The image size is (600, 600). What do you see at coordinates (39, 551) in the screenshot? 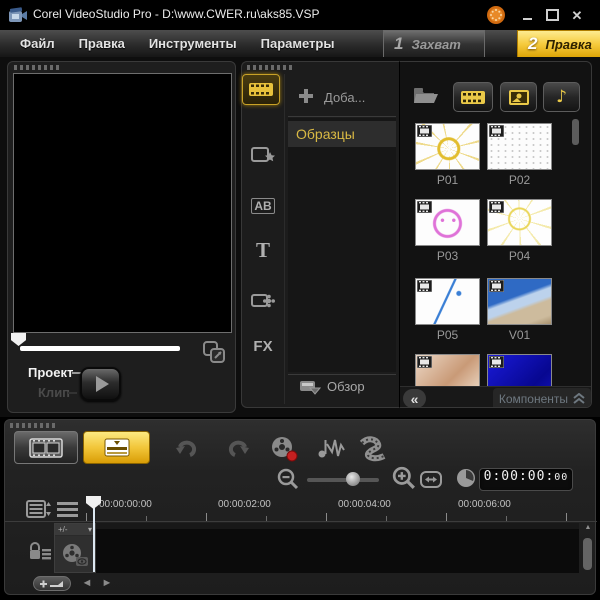
I see `lock-tracks-button` at bounding box center [39, 551].